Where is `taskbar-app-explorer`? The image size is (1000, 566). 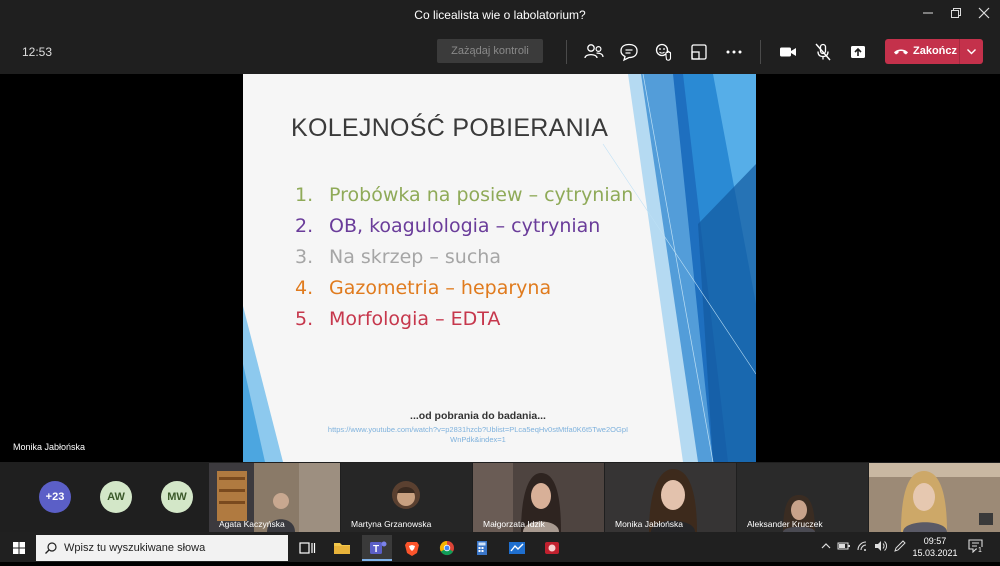
taskbar-app-explorer is located at coordinates (342, 548).